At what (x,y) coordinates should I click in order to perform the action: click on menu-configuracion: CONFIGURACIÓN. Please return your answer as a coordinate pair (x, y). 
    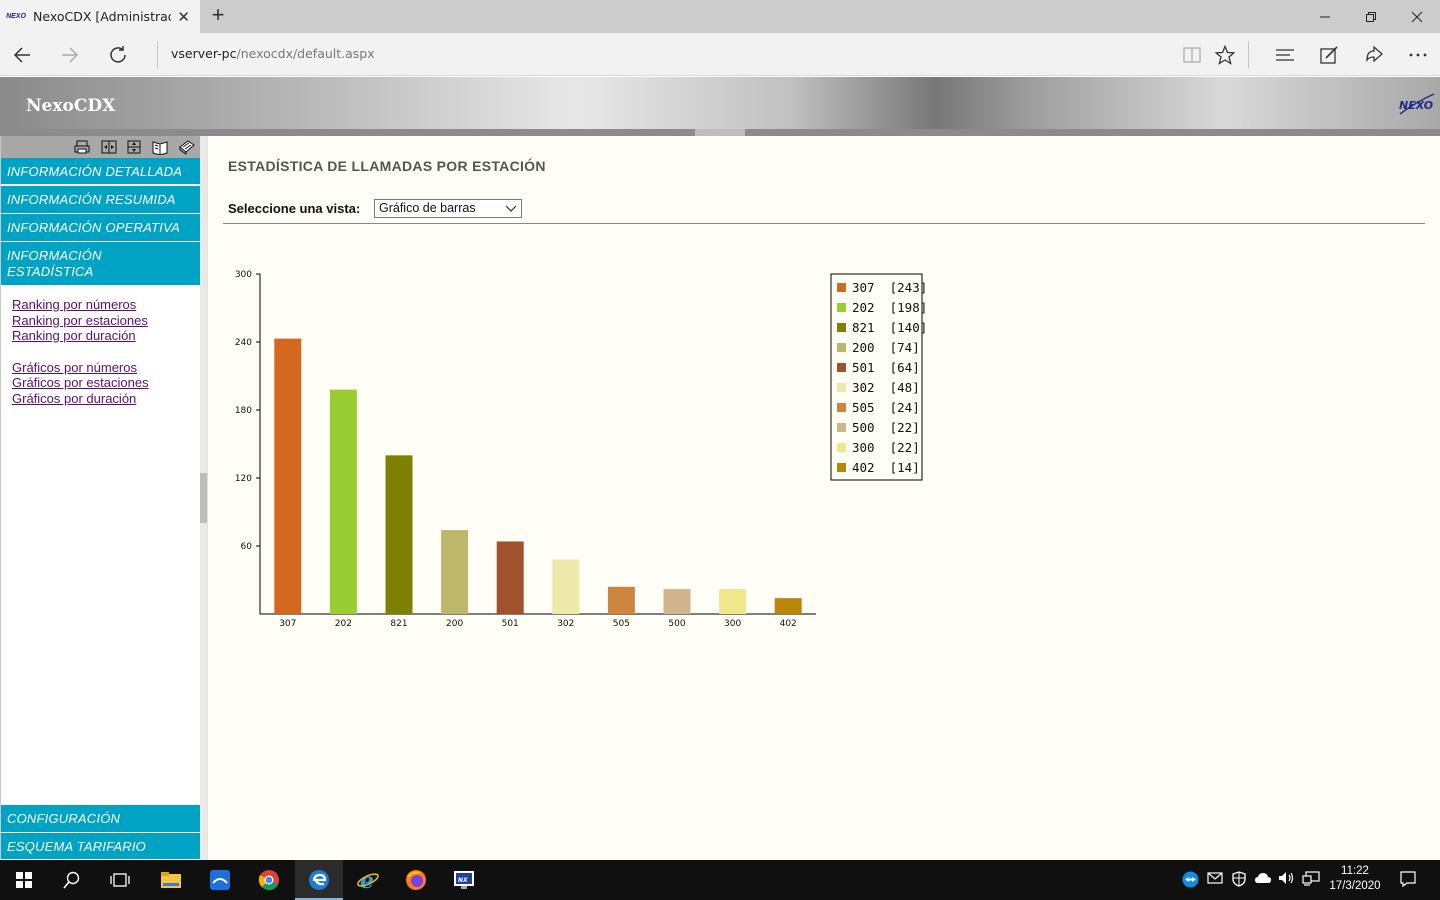
    Looking at the image, I should click on (100, 819).